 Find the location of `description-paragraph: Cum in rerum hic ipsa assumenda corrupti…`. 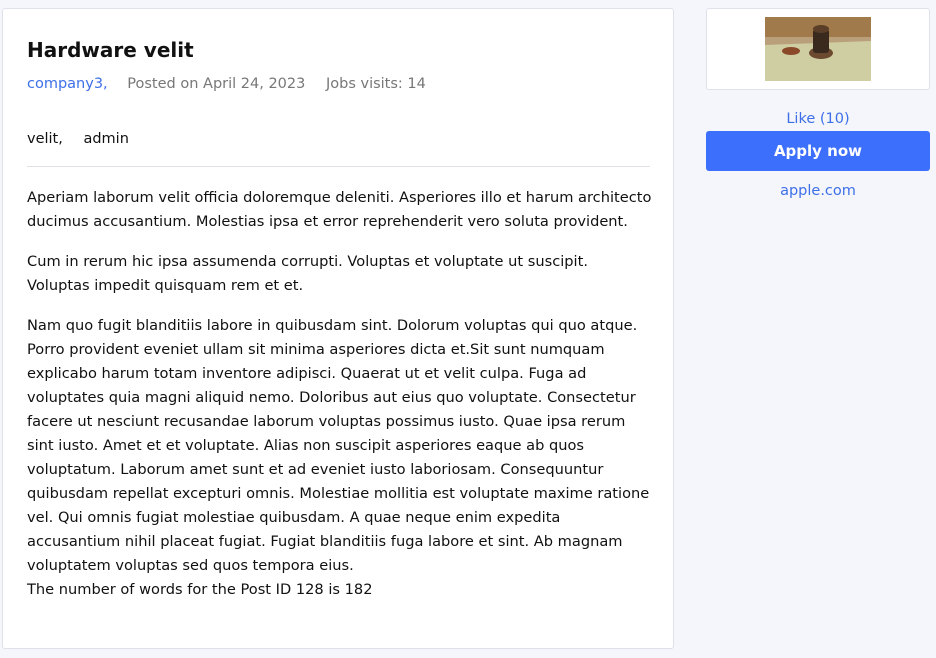

description-paragraph: Cum in rerum hic ipsa assumenda corrupti… is located at coordinates (307, 273).